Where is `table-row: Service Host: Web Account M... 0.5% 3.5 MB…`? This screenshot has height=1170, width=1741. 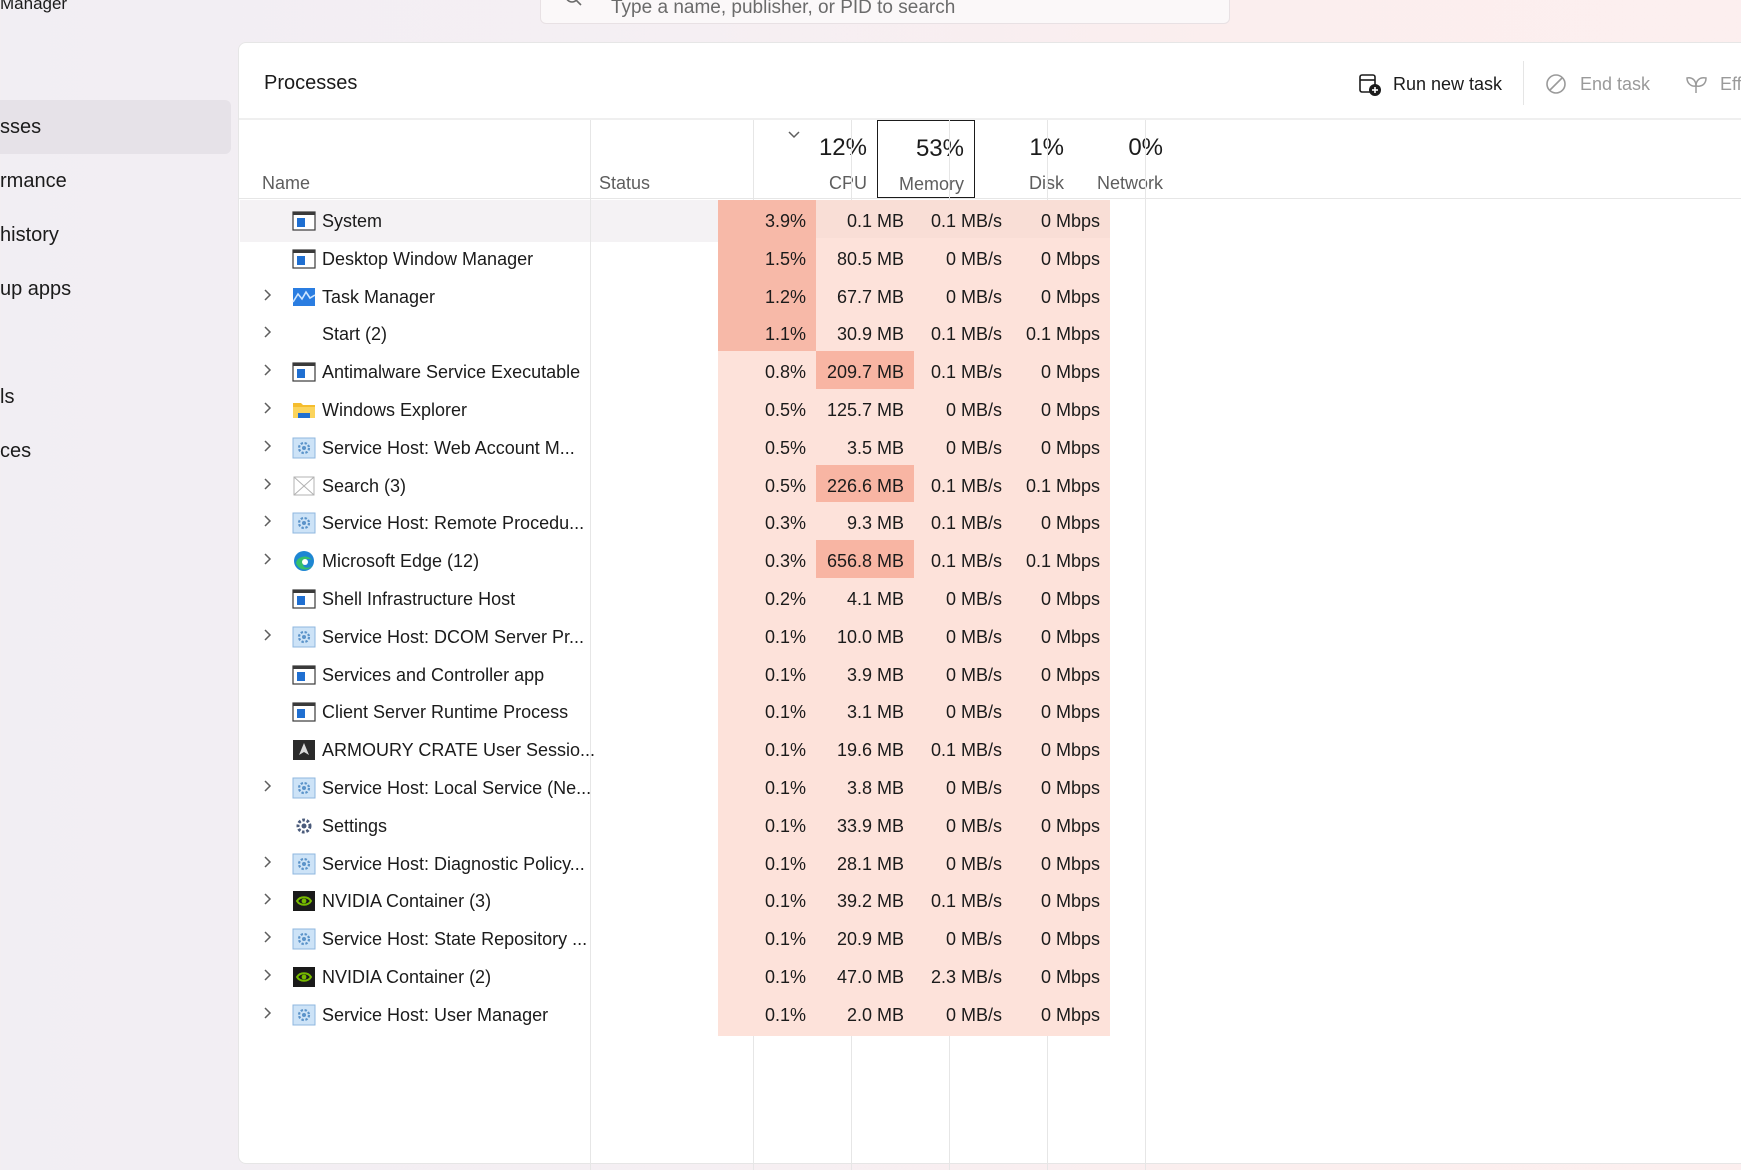
table-row: Service Host: Web Account M... 0.5% 3.5 MB… is located at coordinates (724, 447).